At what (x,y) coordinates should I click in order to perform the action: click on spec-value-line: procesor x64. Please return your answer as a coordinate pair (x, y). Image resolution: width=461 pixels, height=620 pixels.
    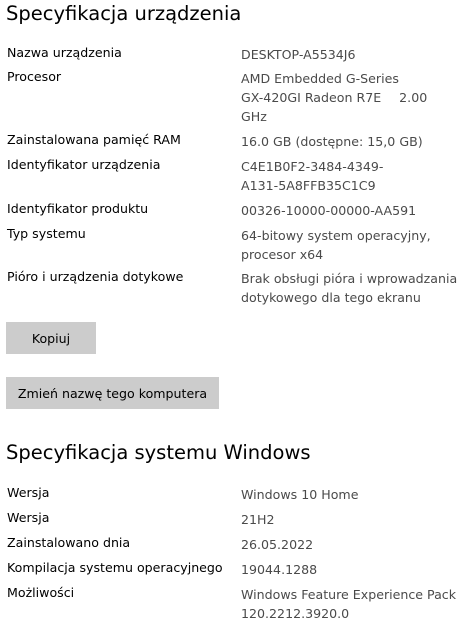
    Looking at the image, I should click on (282, 254).